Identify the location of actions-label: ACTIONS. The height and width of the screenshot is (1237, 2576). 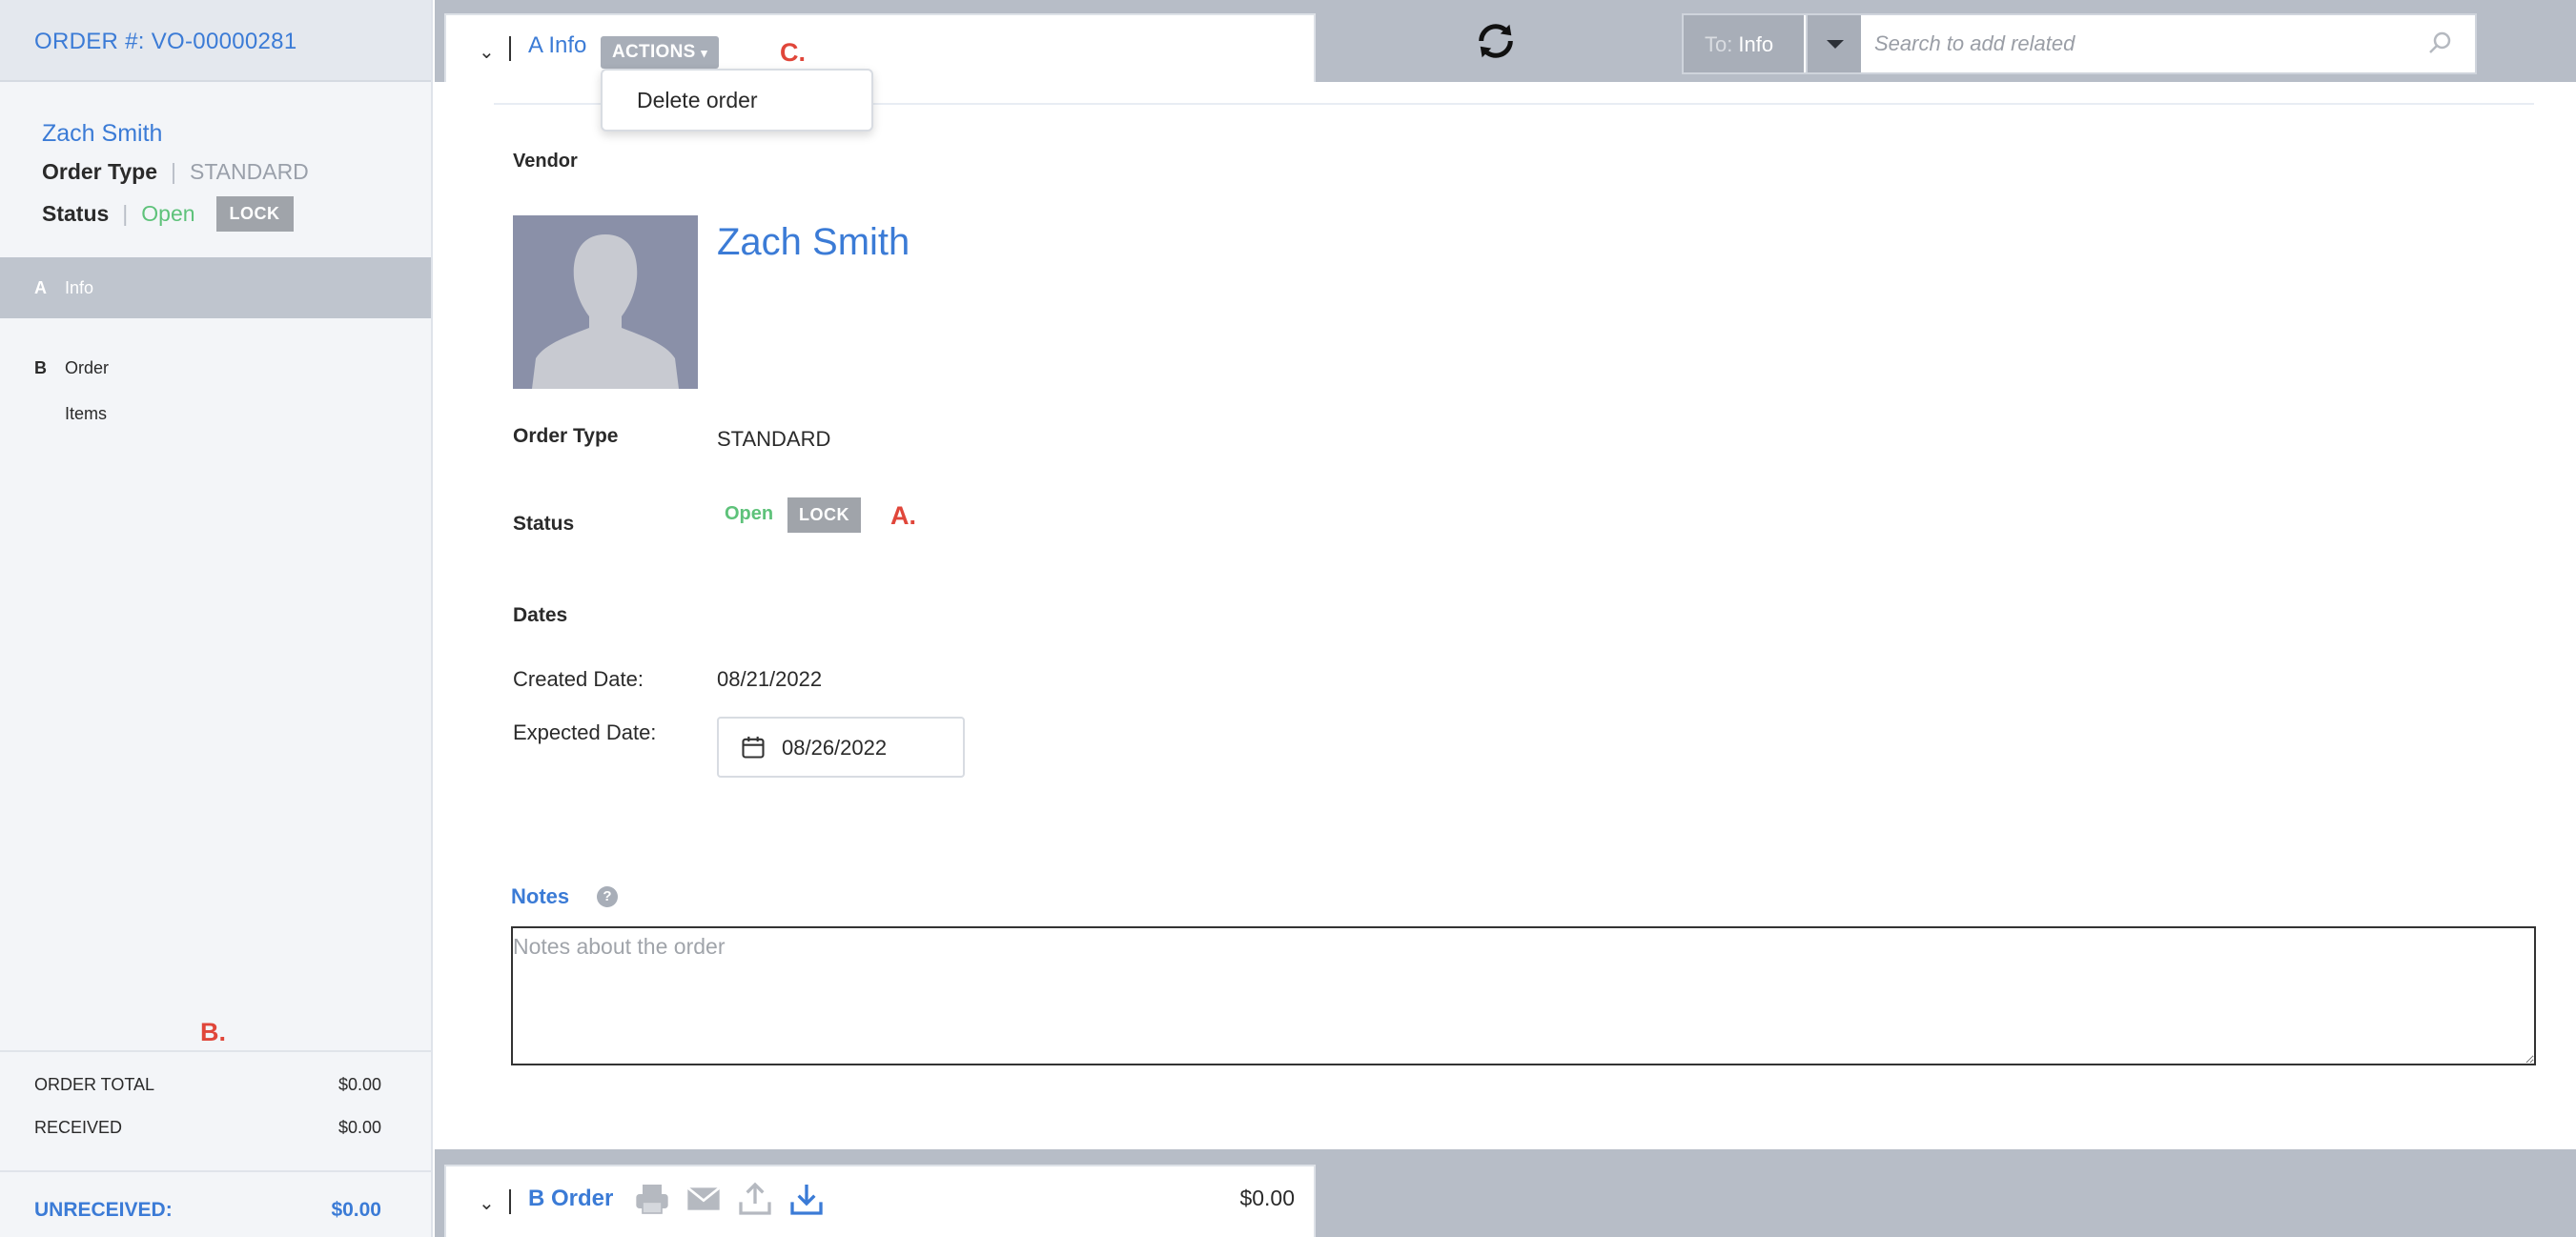
(654, 52).